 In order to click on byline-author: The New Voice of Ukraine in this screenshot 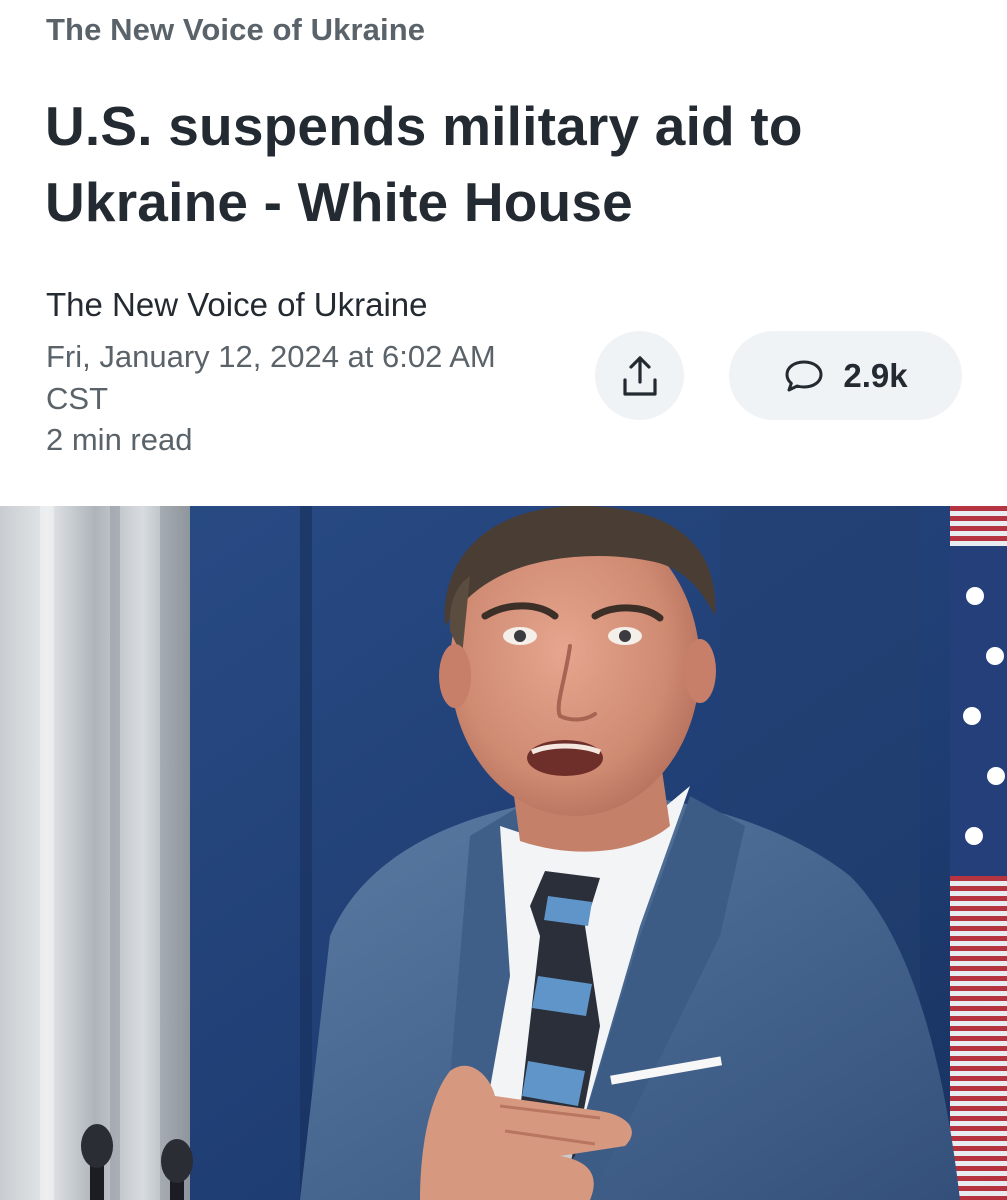, I will do `click(237, 305)`.